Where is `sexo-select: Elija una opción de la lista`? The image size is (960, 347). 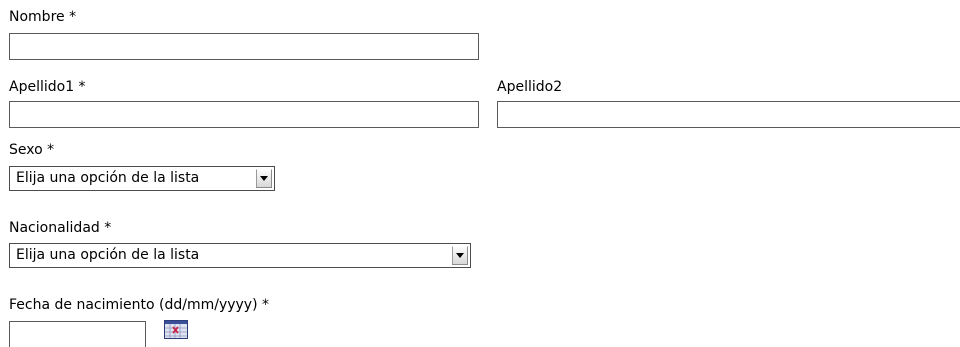
sexo-select: Elija una opción de la lista is located at coordinates (142, 178).